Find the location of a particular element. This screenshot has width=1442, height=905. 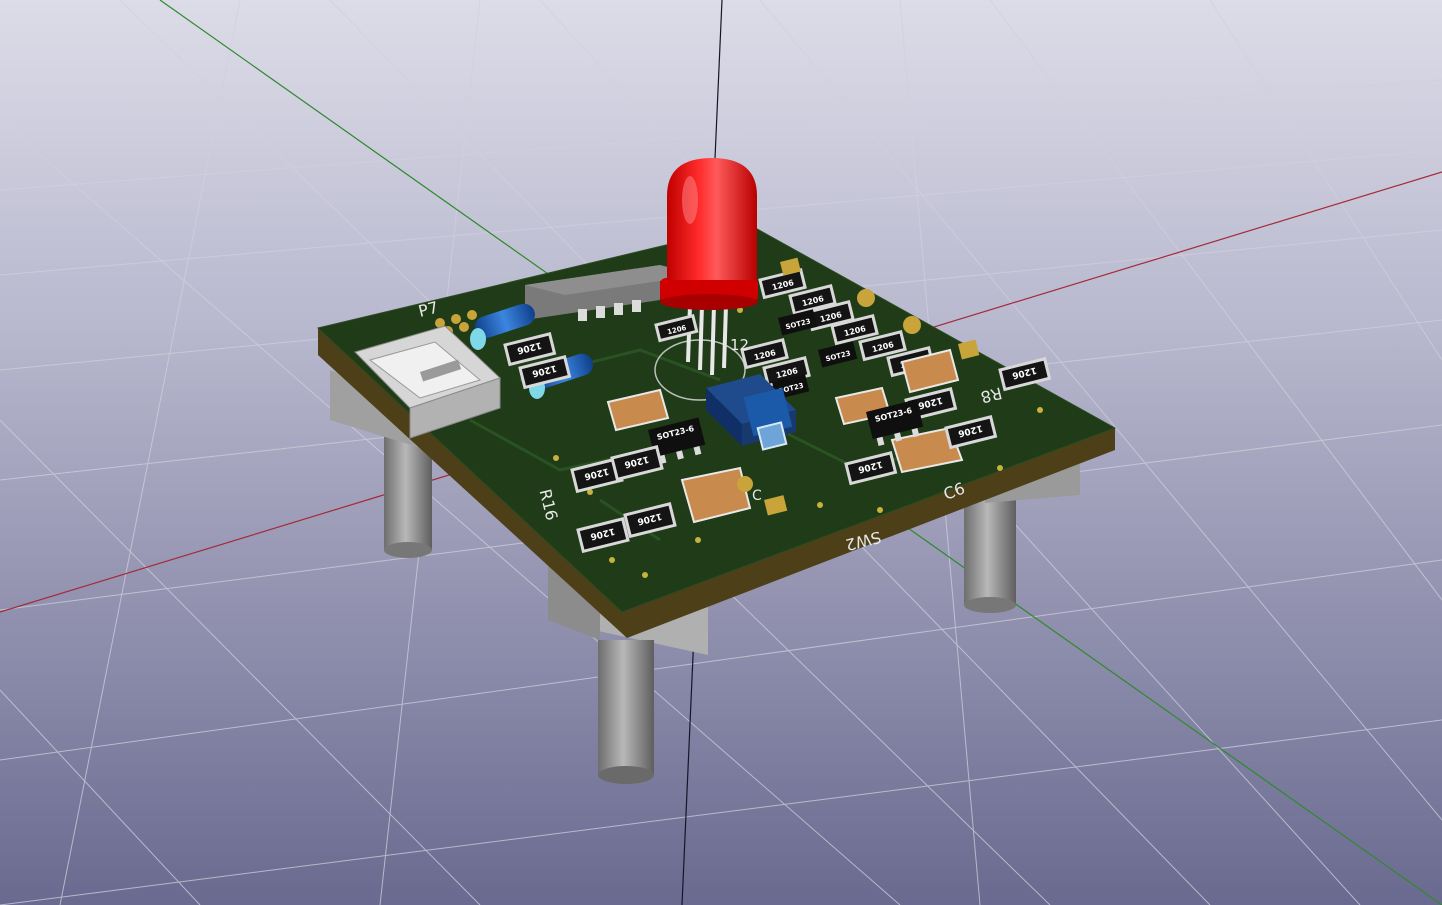

silk-c: C is located at coordinates (757, 496).